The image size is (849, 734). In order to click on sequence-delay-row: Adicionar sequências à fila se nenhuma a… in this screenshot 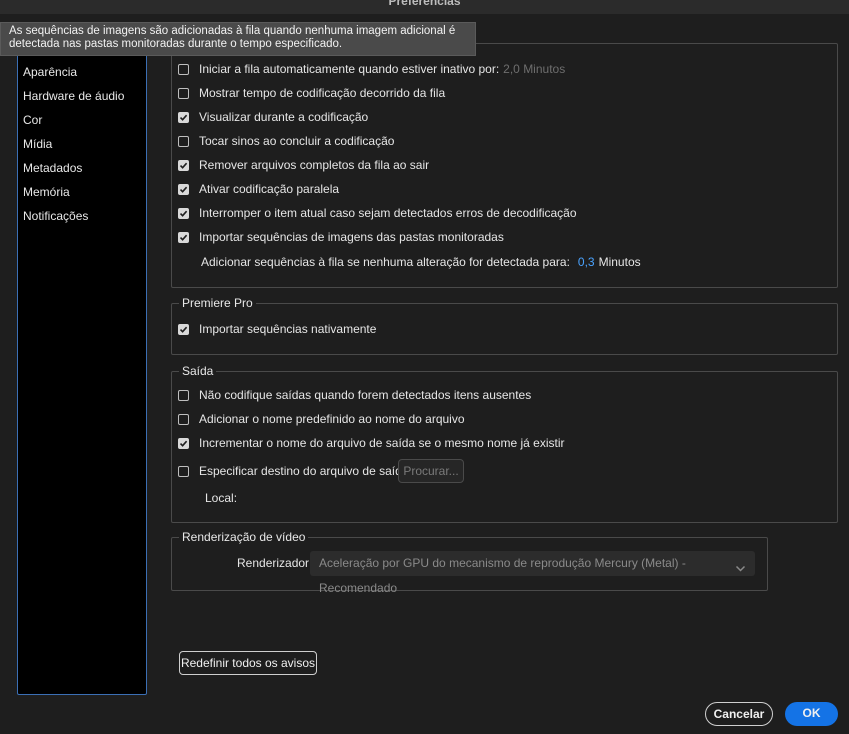, I will do `click(421, 262)`.